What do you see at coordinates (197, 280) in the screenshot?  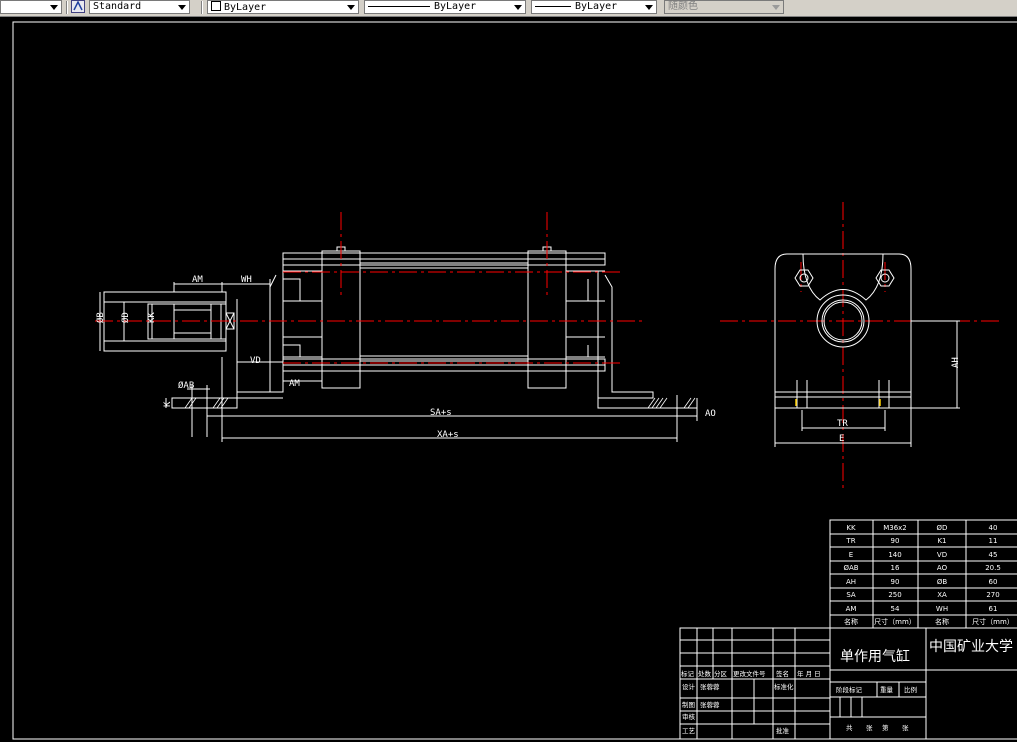 I see `dim-am: AM` at bounding box center [197, 280].